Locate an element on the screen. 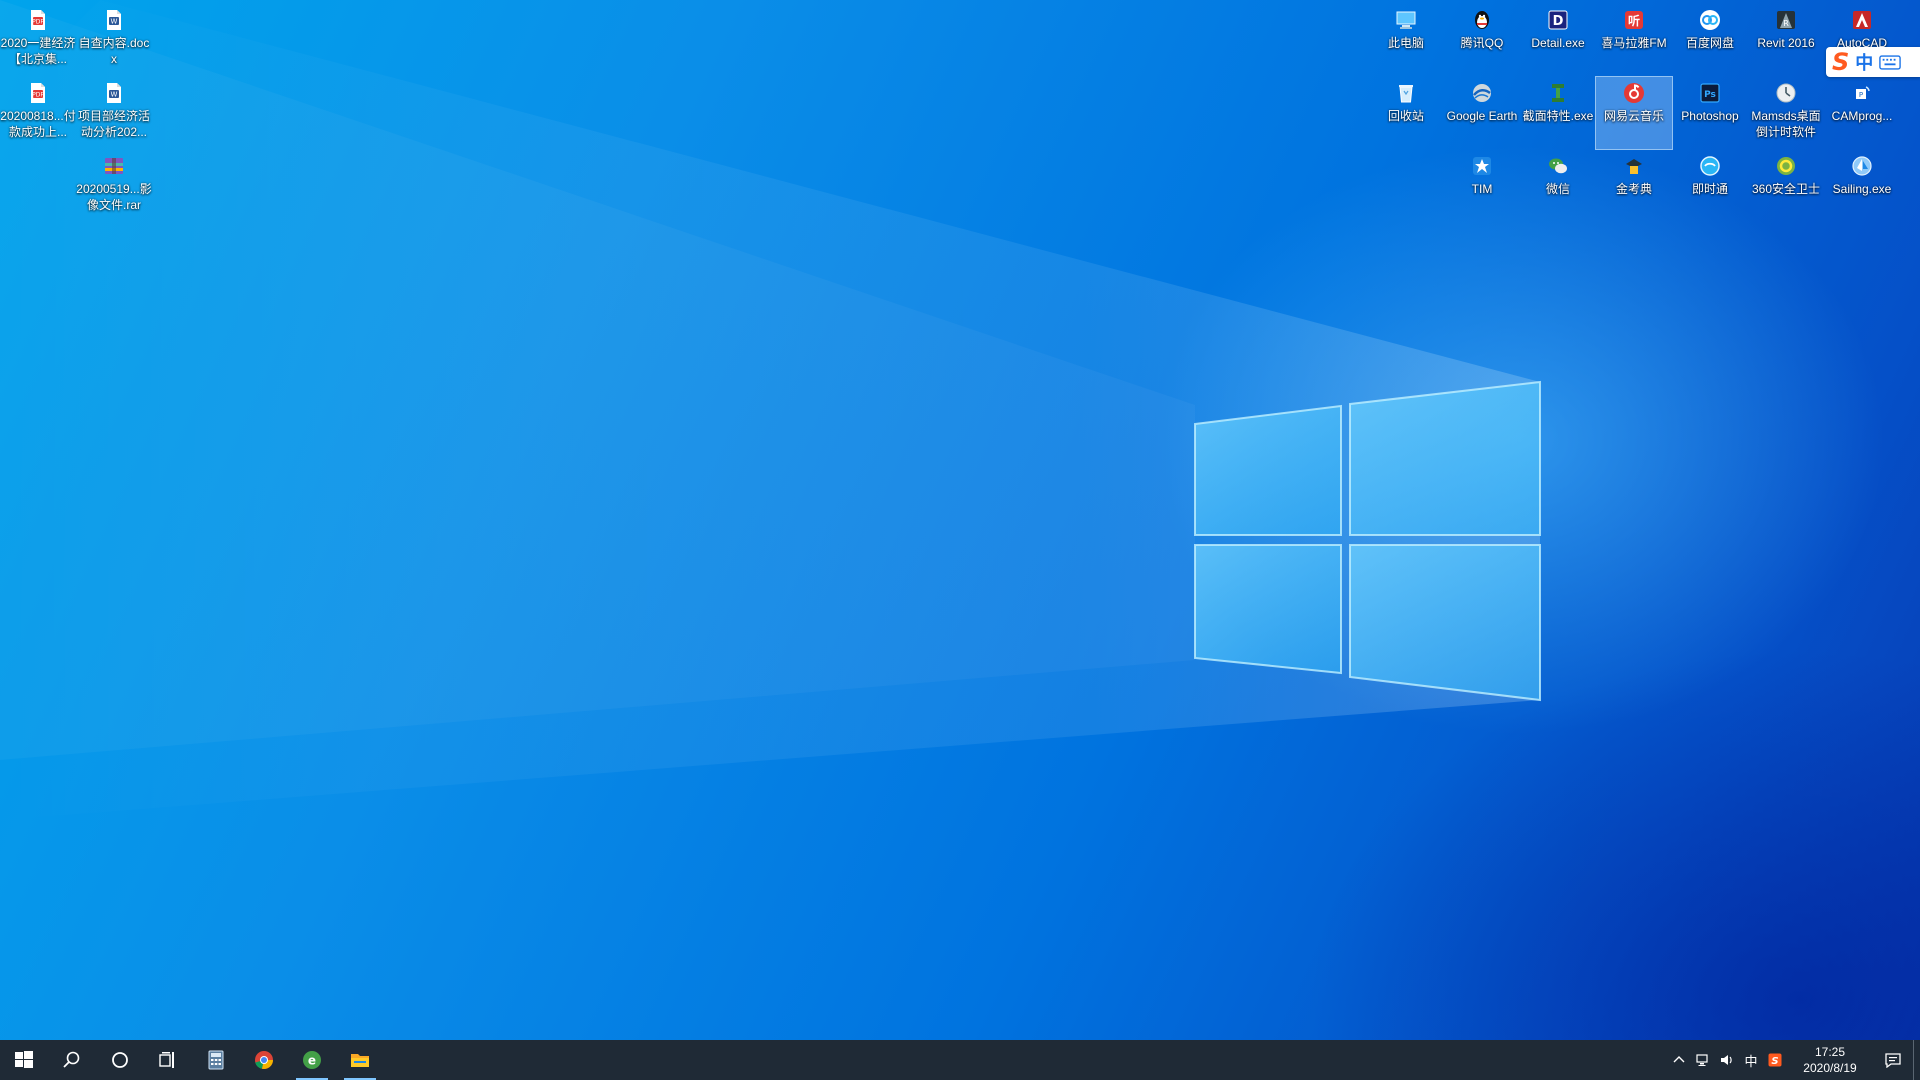 The height and width of the screenshot is (1080, 1920). system-tray: 中 S 17:25 2020/8/19 is located at coordinates (1793, 1060).